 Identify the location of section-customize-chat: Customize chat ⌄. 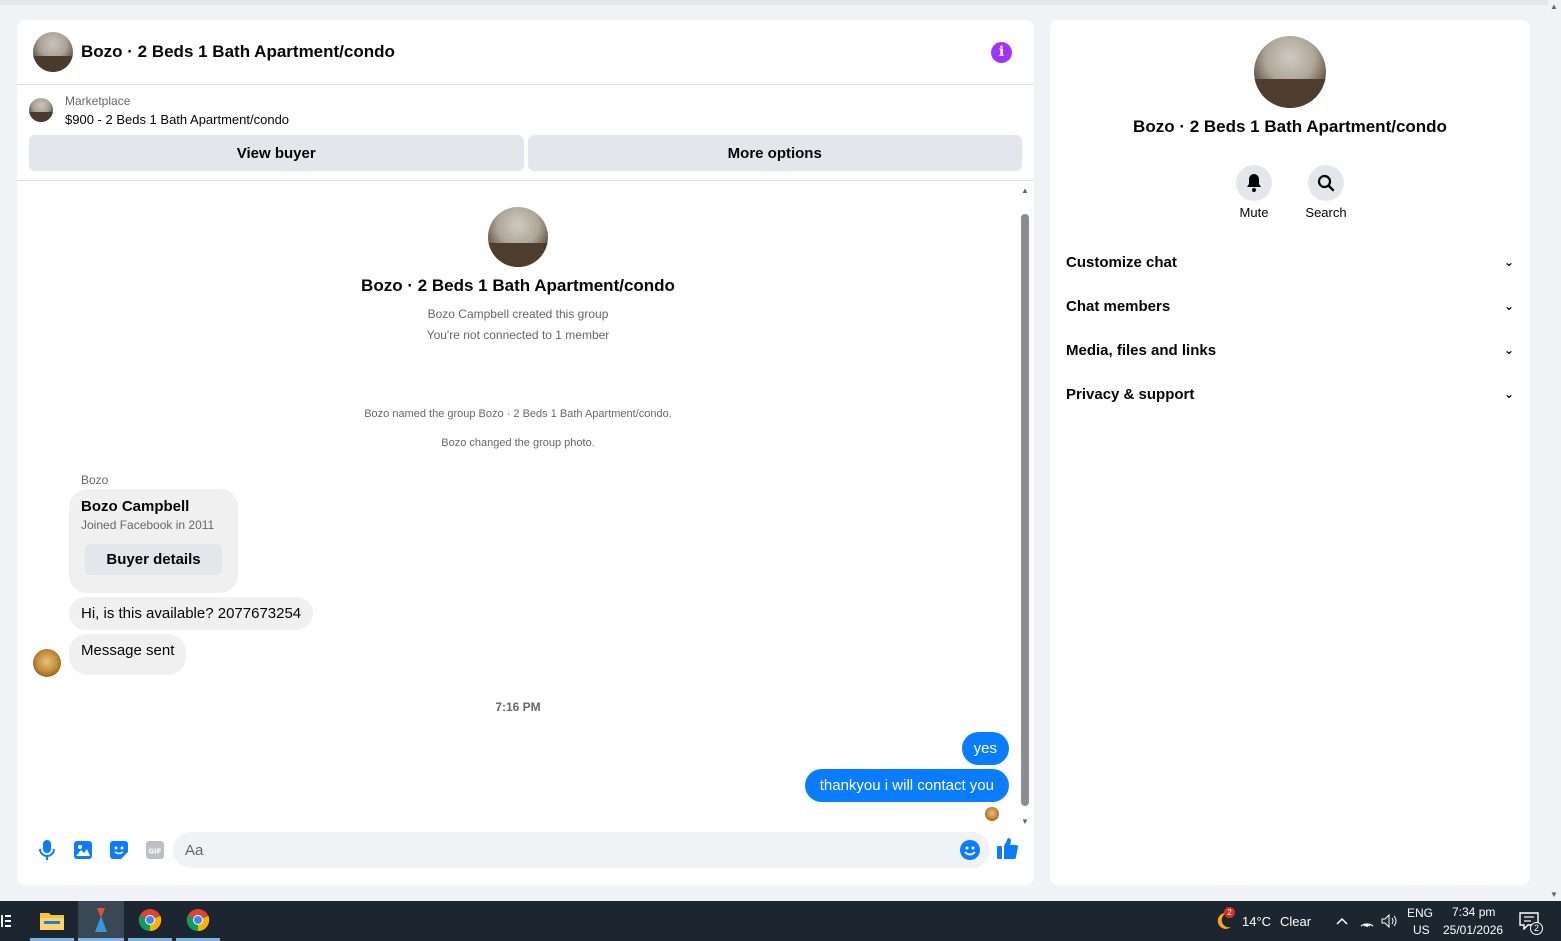
(1290, 262).